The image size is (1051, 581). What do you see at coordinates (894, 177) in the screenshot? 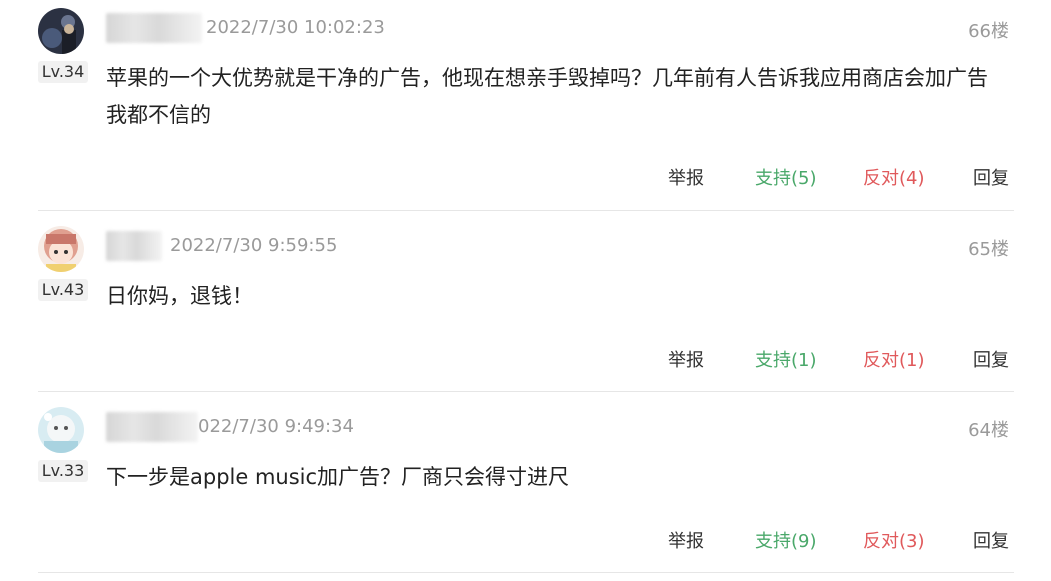
I see `oppose-button: 反对(4)` at bounding box center [894, 177].